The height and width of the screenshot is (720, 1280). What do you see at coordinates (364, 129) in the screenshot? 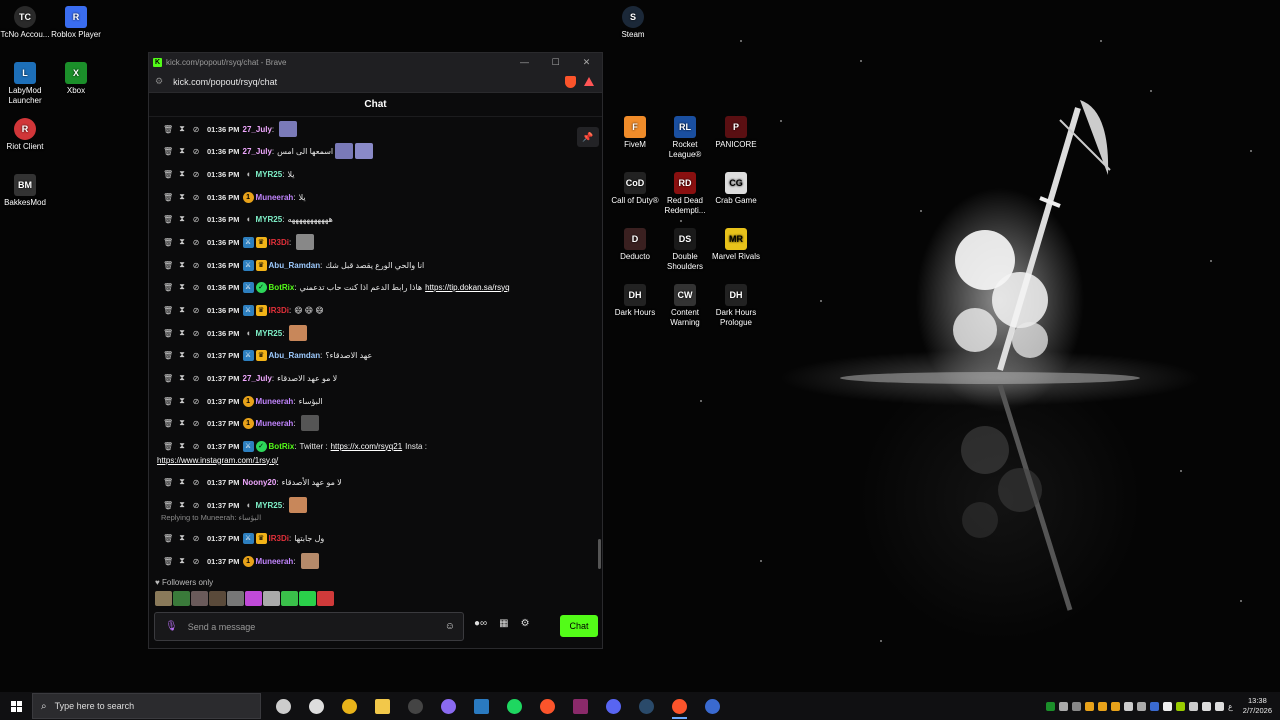
I see `chat-message: 🗑 ⧗ ⊘ 01:36 PM 27_July:` at bounding box center [364, 129].